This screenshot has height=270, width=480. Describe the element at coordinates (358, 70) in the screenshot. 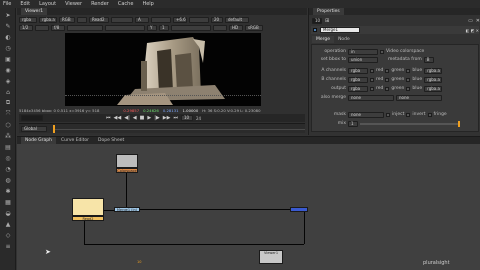

I see `a-channels-select: rgba` at that location.